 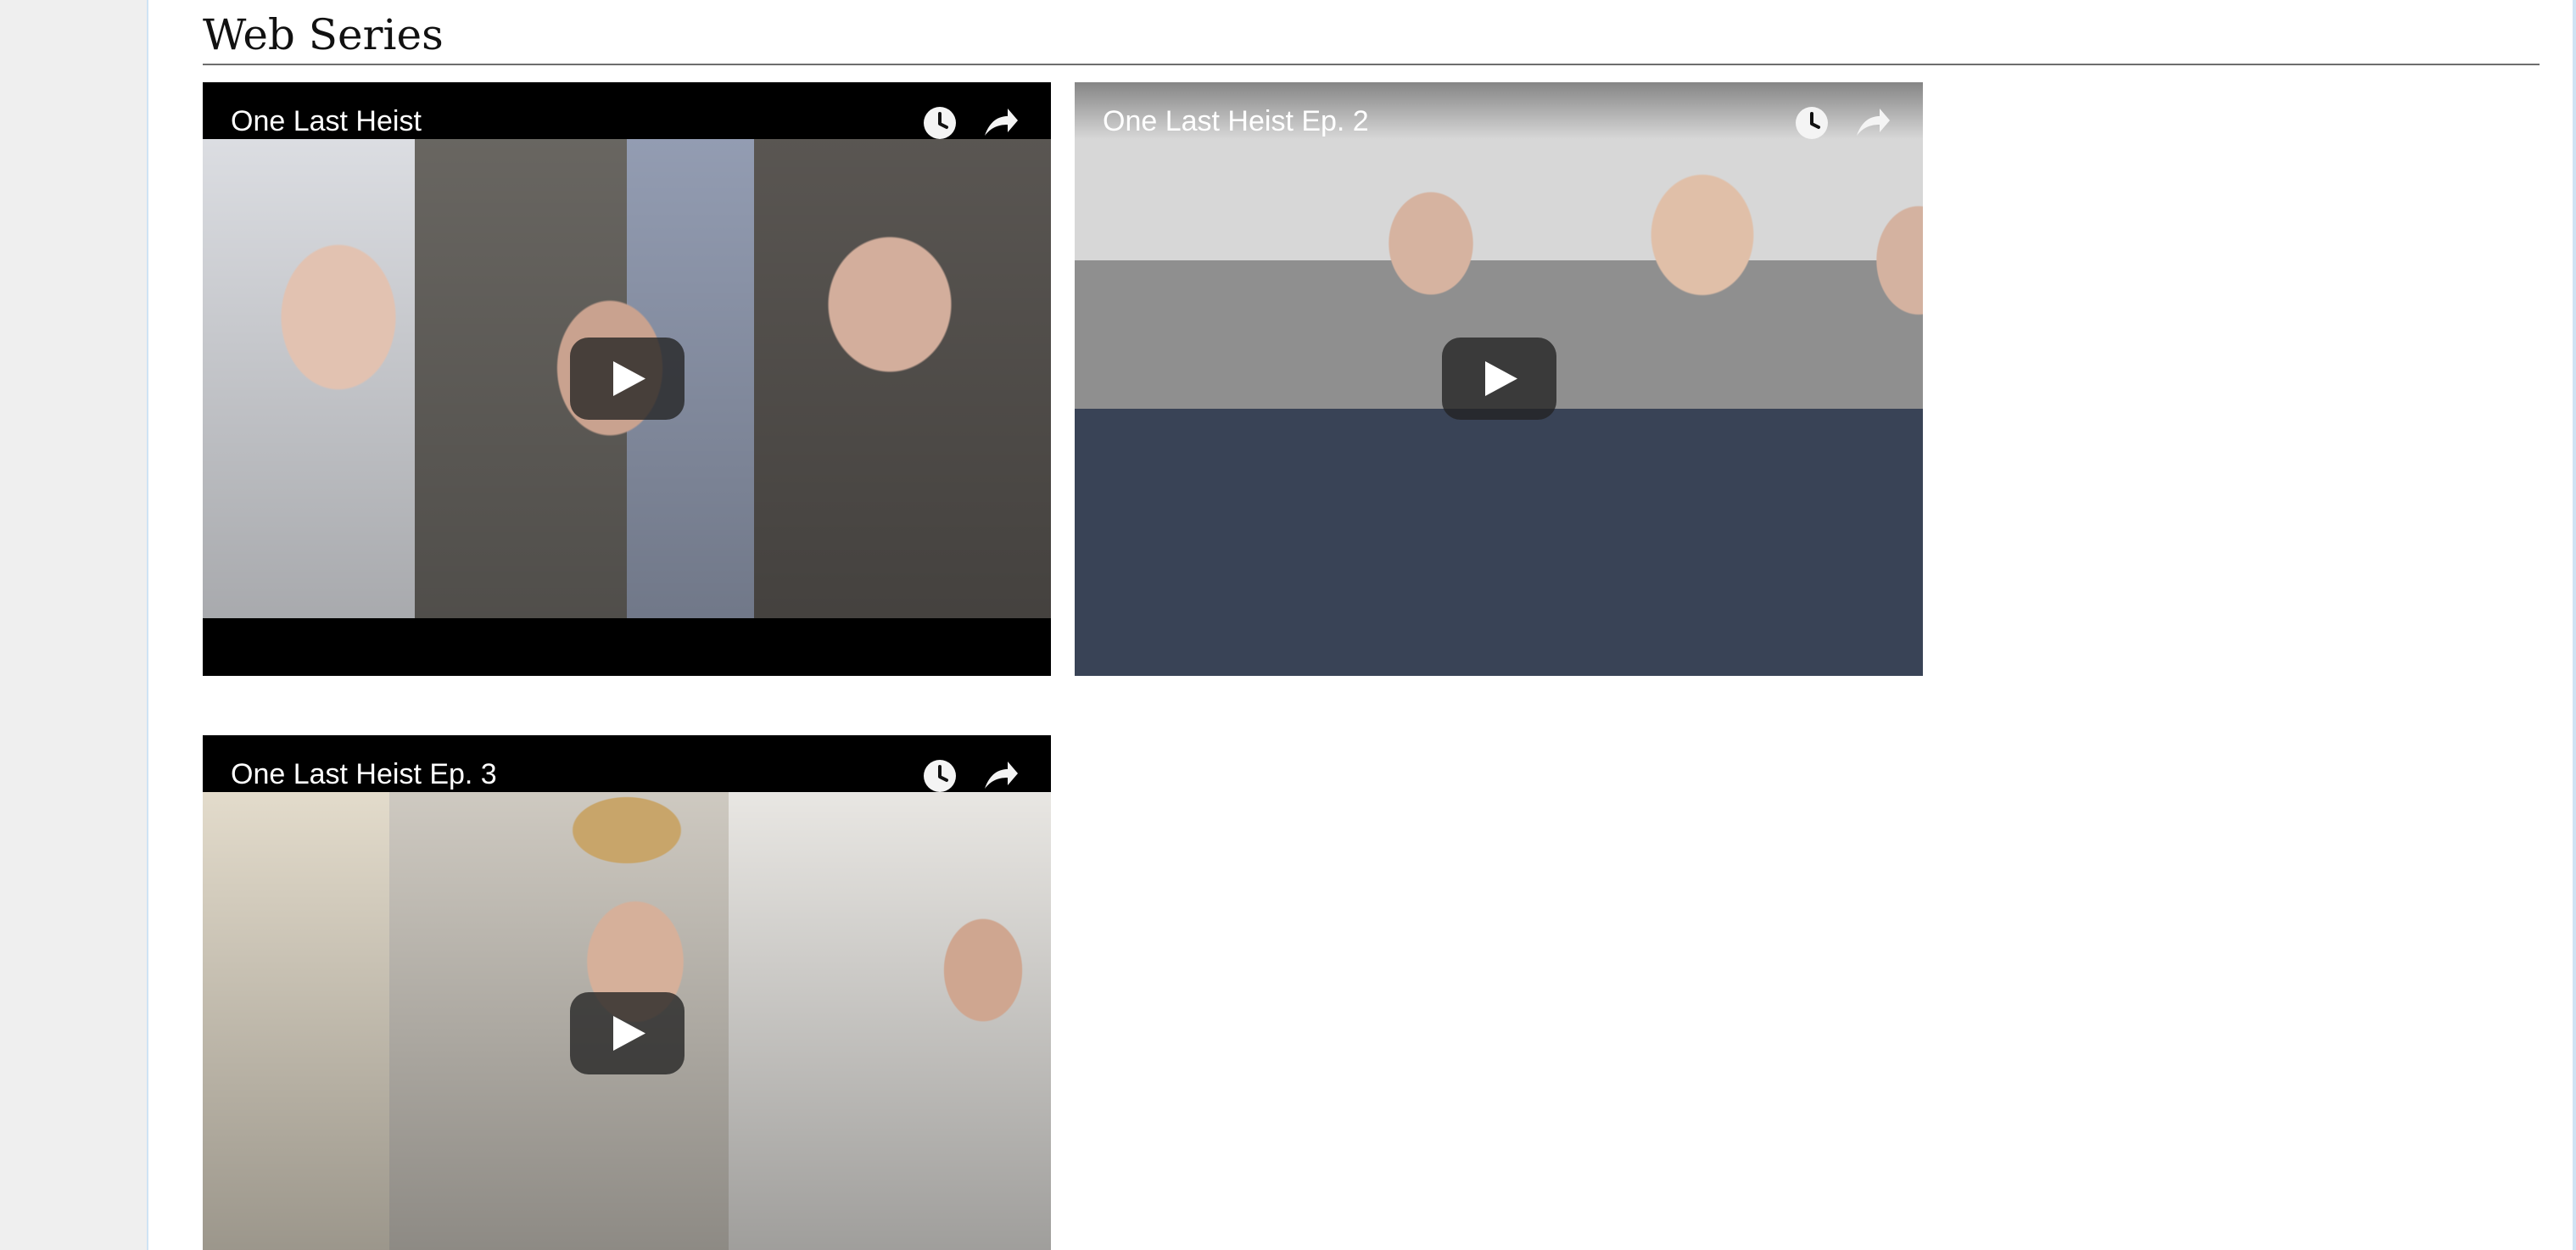 What do you see at coordinates (1236, 121) in the screenshot?
I see `video-title: One Last Heist Ep. 2` at bounding box center [1236, 121].